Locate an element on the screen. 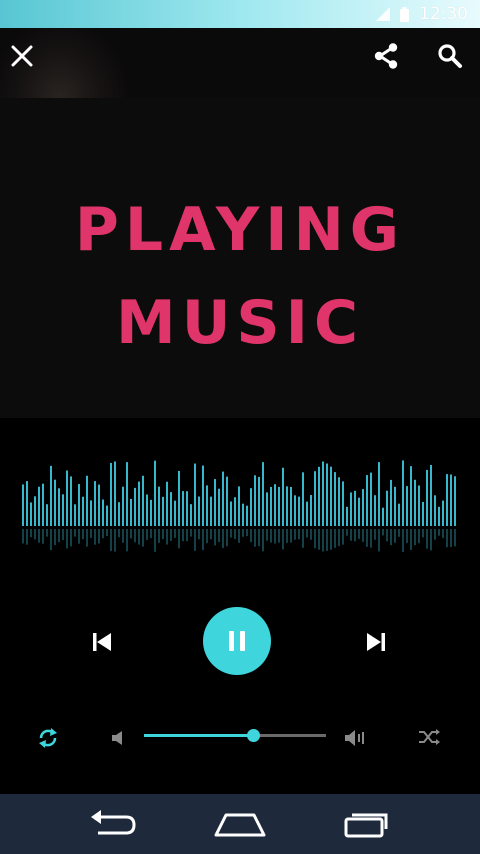 The width and height of the screenshot is (480, 854). search-icon is located at coordinates (450, 56).